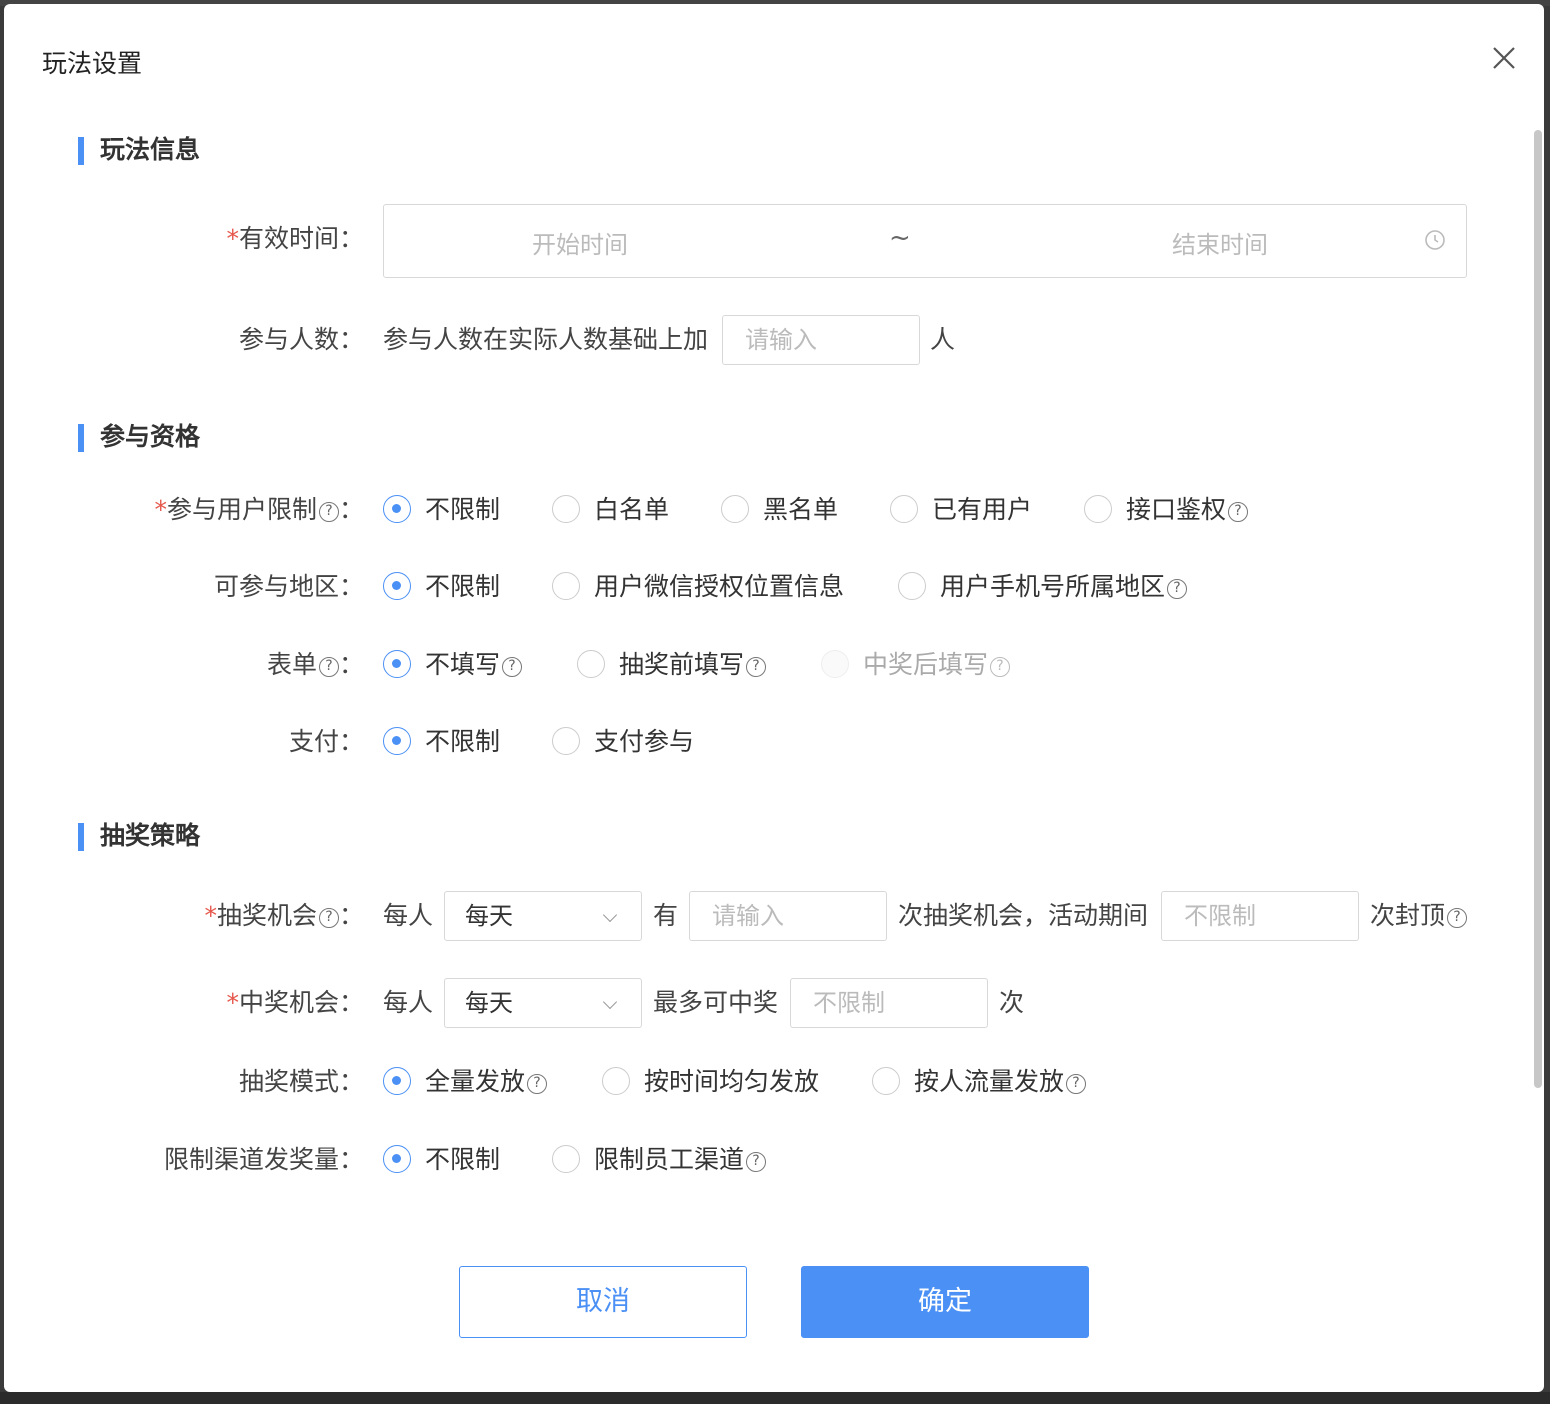 The image size is (1550, 1404). What do you see at coordinates (408, 1002) in the screenshot?
I see `win-chance-per-person: 每人` at bounding box center [408, 1002].